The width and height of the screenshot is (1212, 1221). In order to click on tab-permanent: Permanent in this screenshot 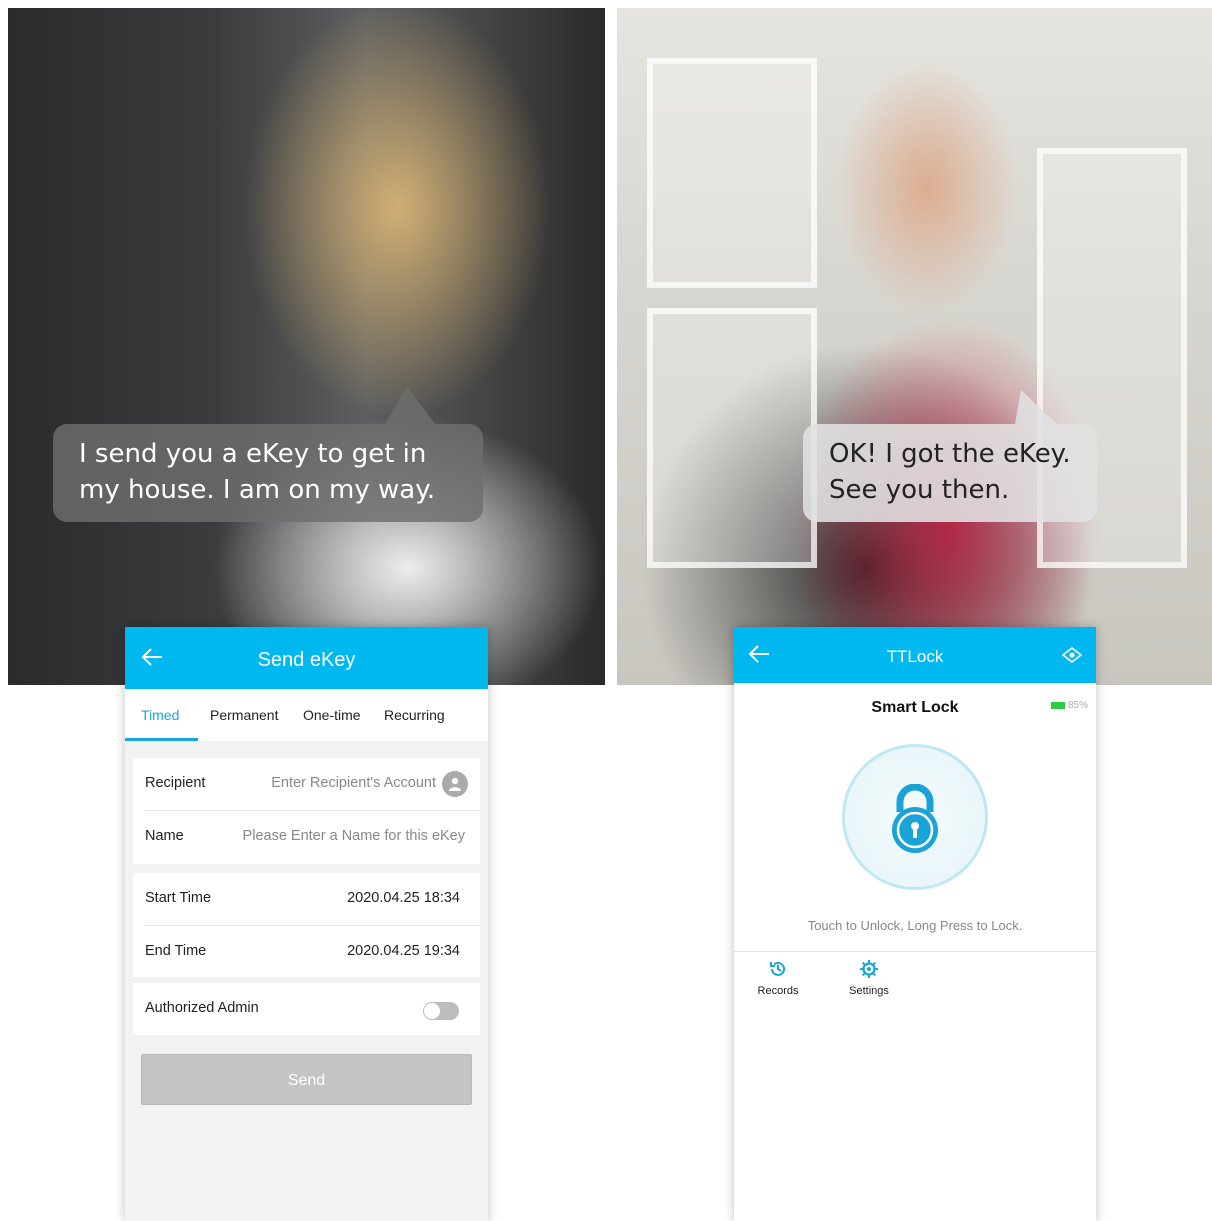, I will do `click(244, 715)`.